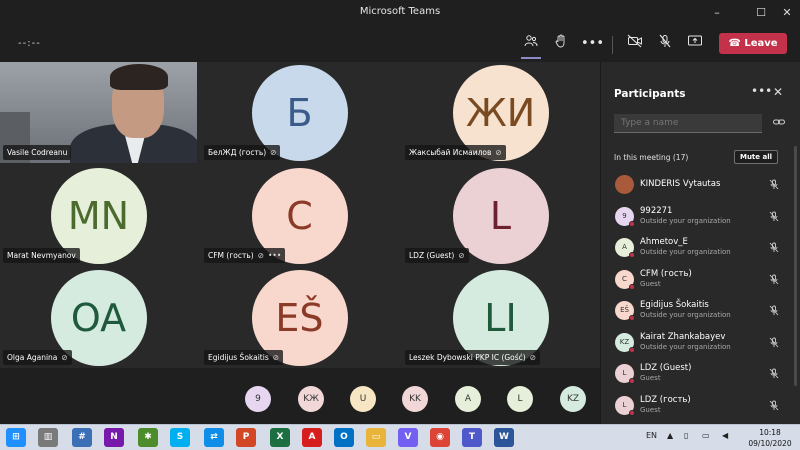 The image size is (800, 450). Describe the element at coordinates (408, 437) in the screenshot. I see `viber-icon: V` at that location.